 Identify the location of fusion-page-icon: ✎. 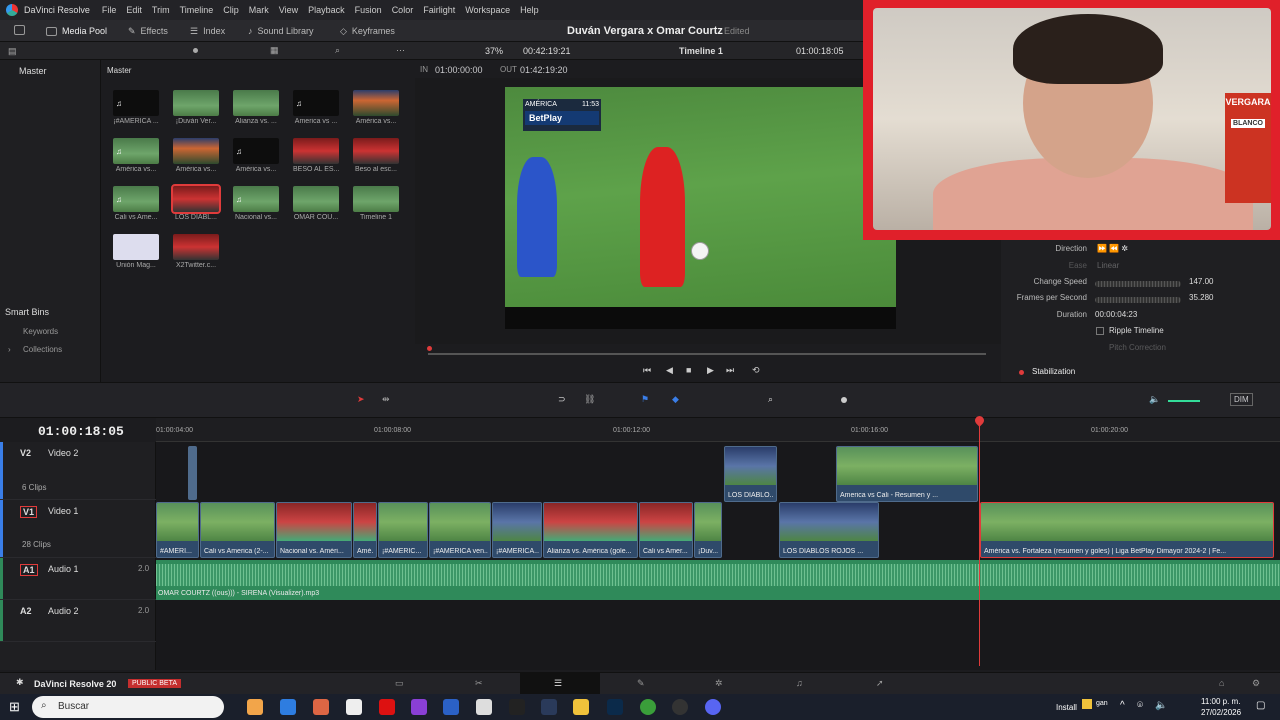
(641, 683).